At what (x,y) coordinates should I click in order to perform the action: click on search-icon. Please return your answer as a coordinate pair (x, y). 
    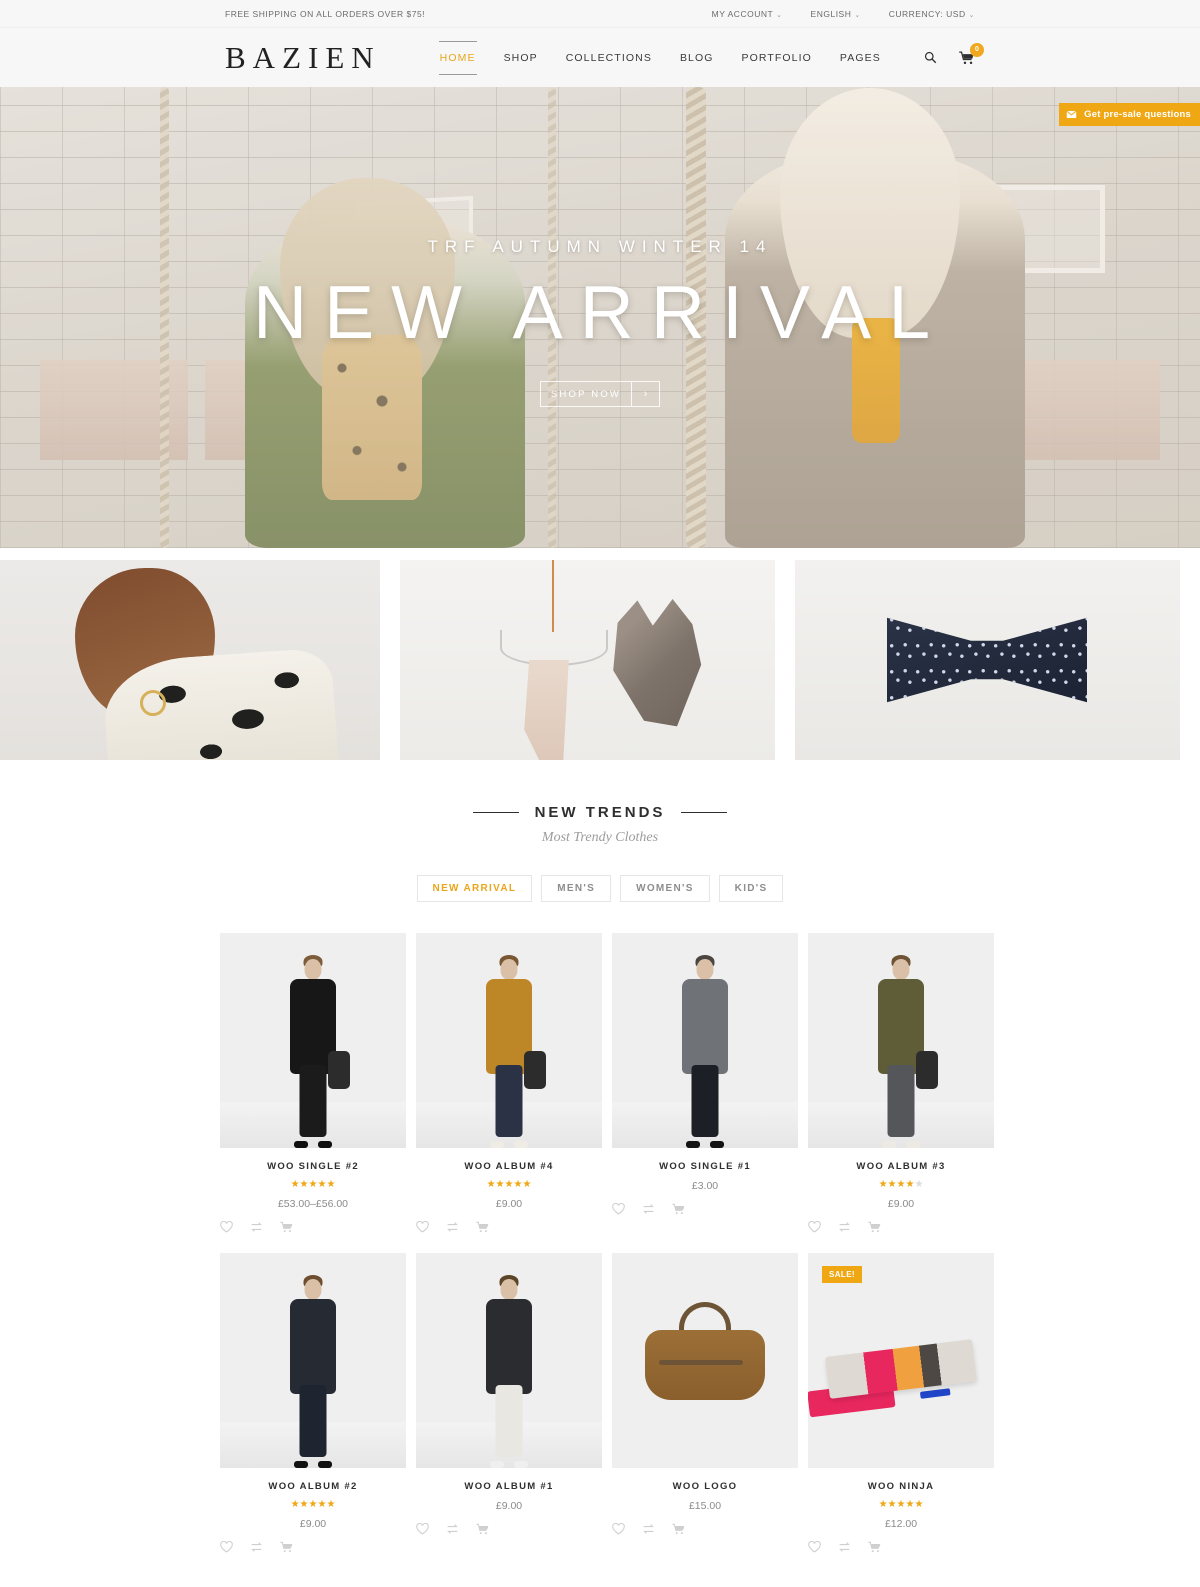
    Looking at the image, I should click on (930, 57).